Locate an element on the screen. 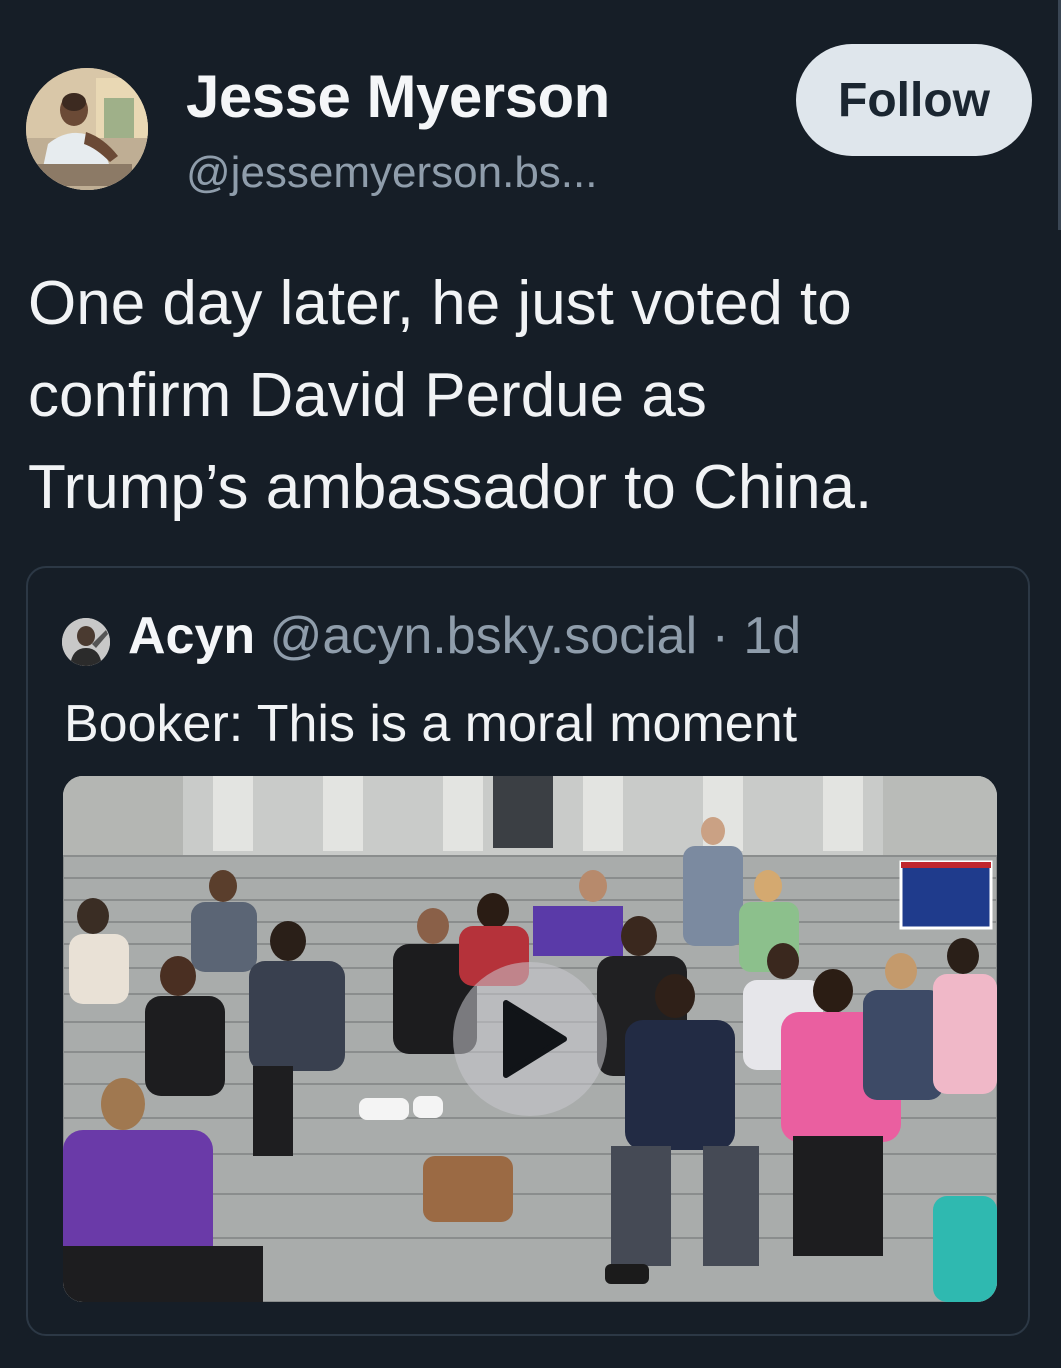 Image resolution: width=1061 pixels, height=1368 pixels. quoted-author-name: Acyn is located at coordinates (191, 636).